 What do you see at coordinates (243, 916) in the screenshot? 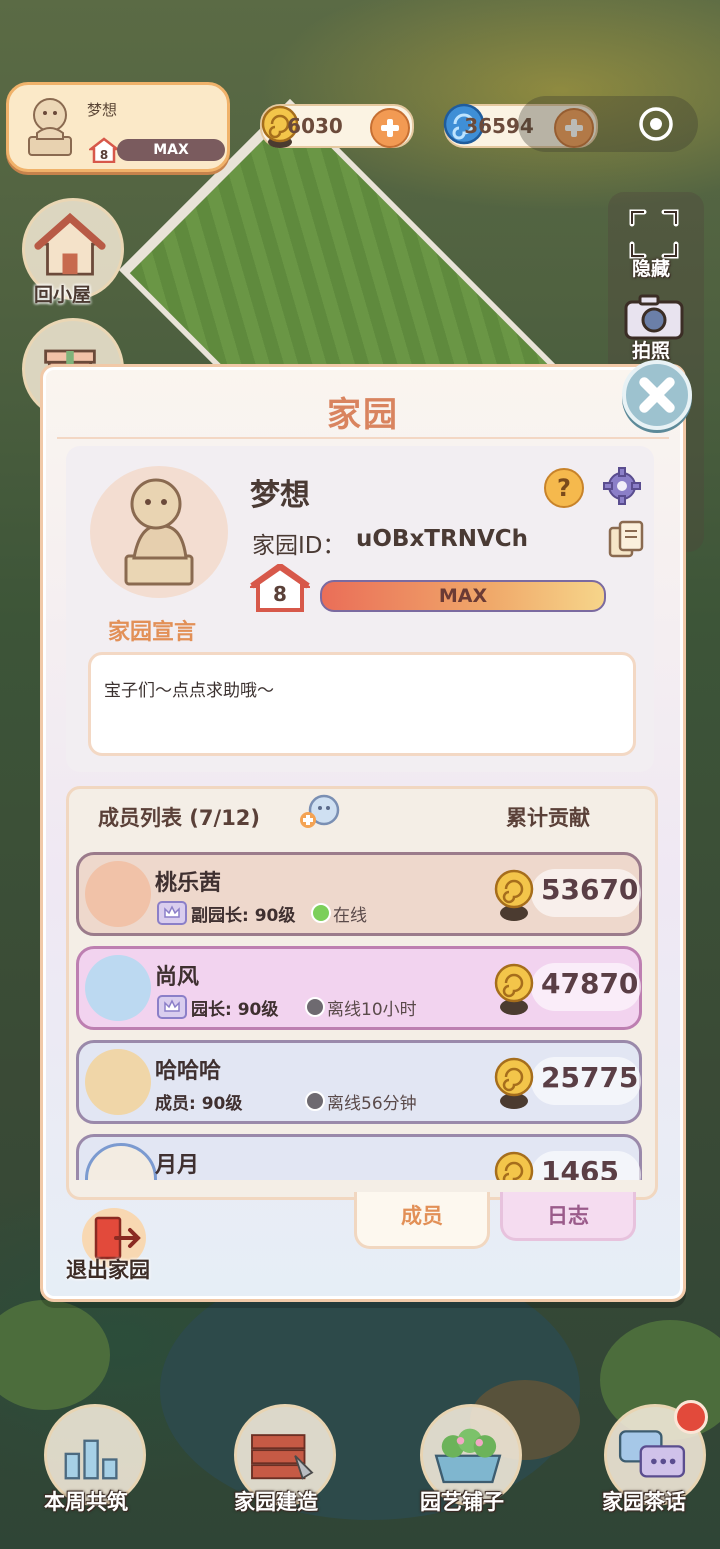
I see `member-role: 副园长: 90级` at bounding box center [243, 916].